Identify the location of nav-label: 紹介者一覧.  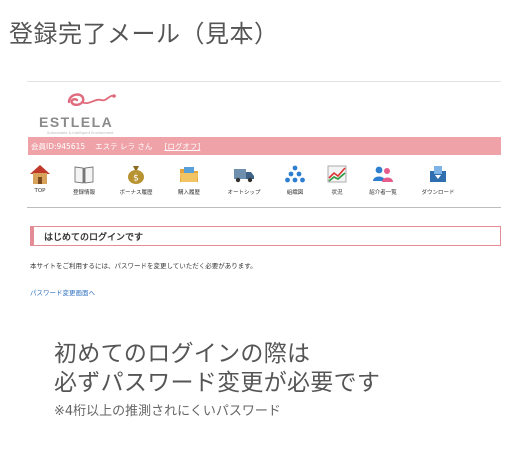
(383, 193).